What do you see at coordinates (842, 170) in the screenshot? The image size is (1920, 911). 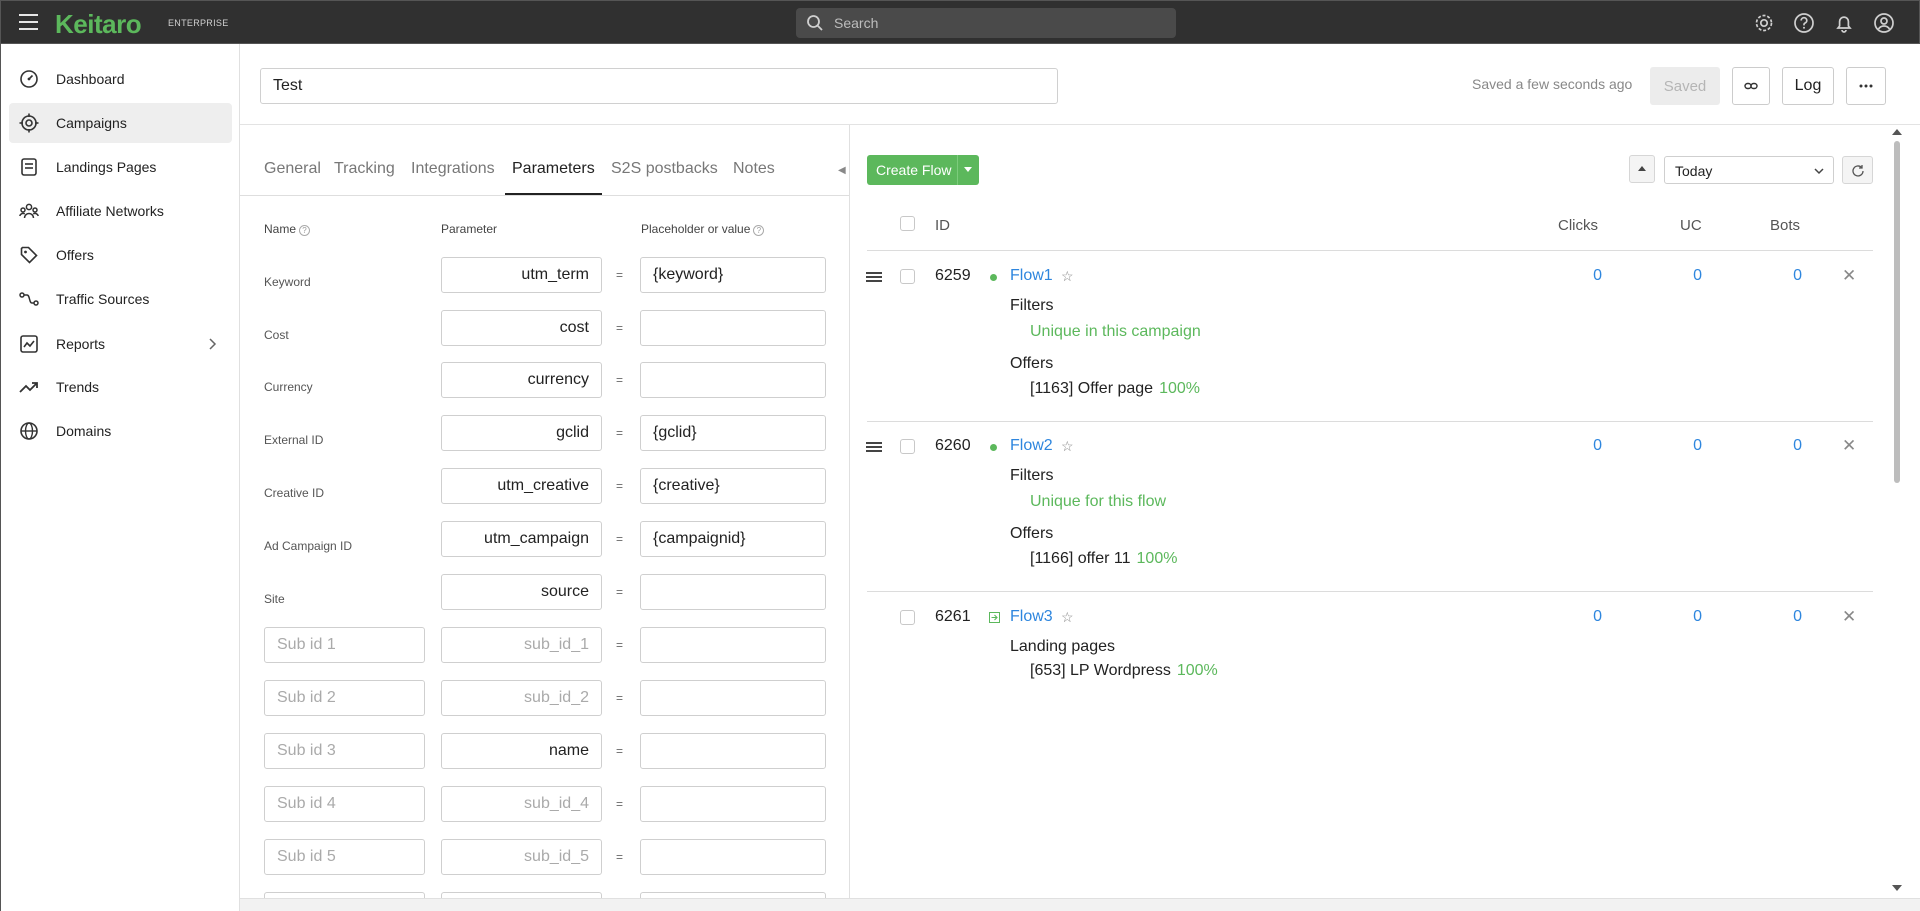 I see `tabs-scroll-left-icon: ◀` at bounding box center [842, 170].